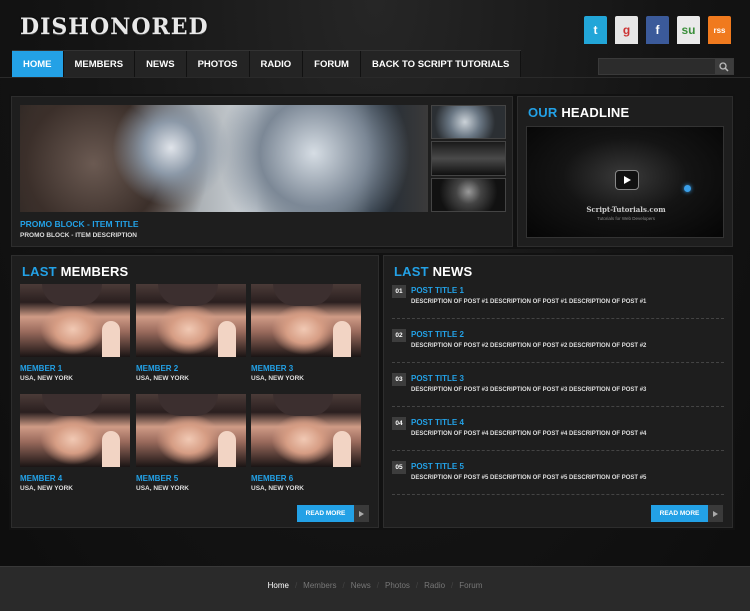 The image size is (750, 611). What do you see at coordinates (319, 585) in the screenshot?
I see `footer-link-members: Members` at bounding box center [319, 585].